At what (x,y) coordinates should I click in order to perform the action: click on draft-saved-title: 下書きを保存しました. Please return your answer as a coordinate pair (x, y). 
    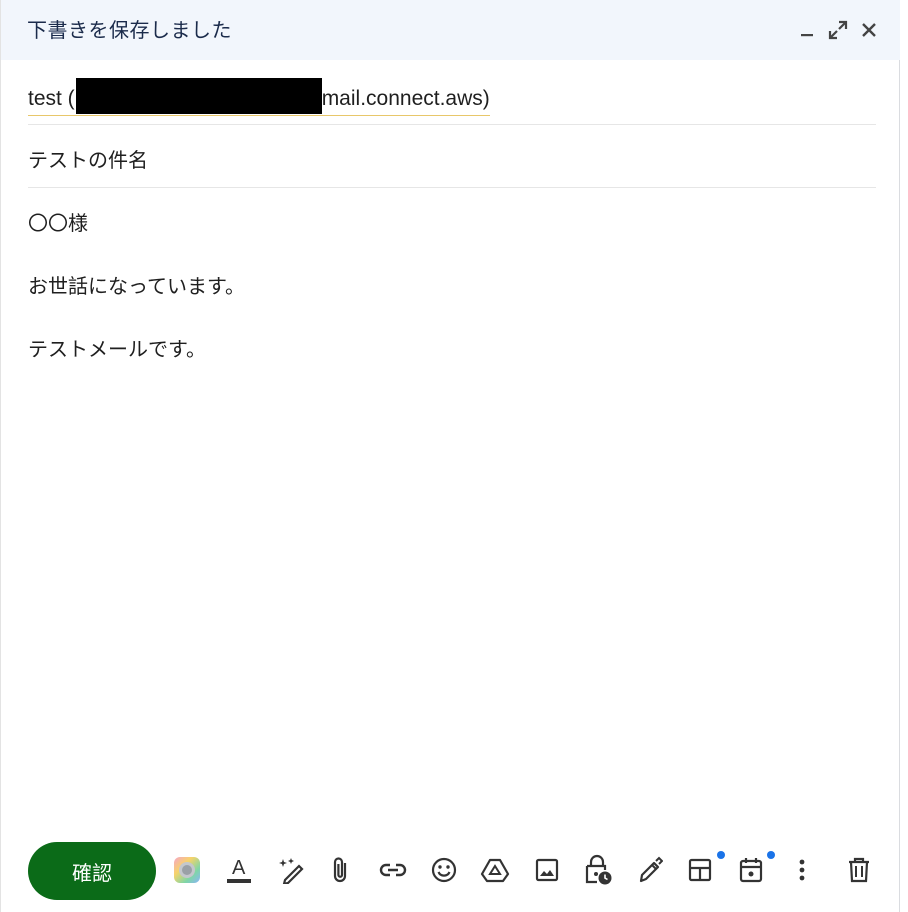
    Looking at the image, I should click on (129, 30).